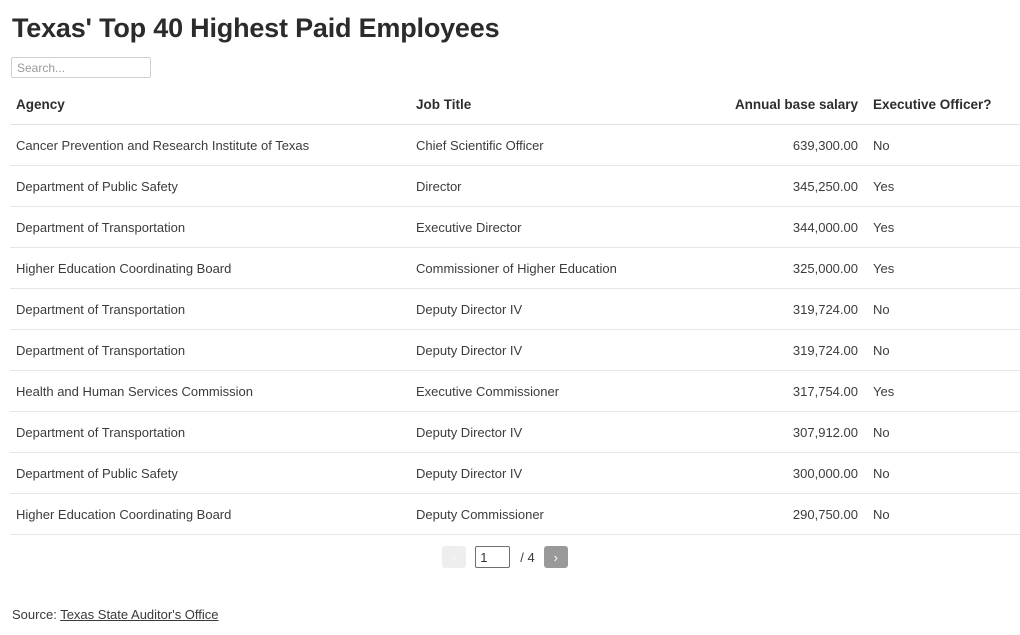 Image resolution: width=1020 pixels, height=635 pixels. I want to click on column-header-job-title: Job Title, so click(552, 111).